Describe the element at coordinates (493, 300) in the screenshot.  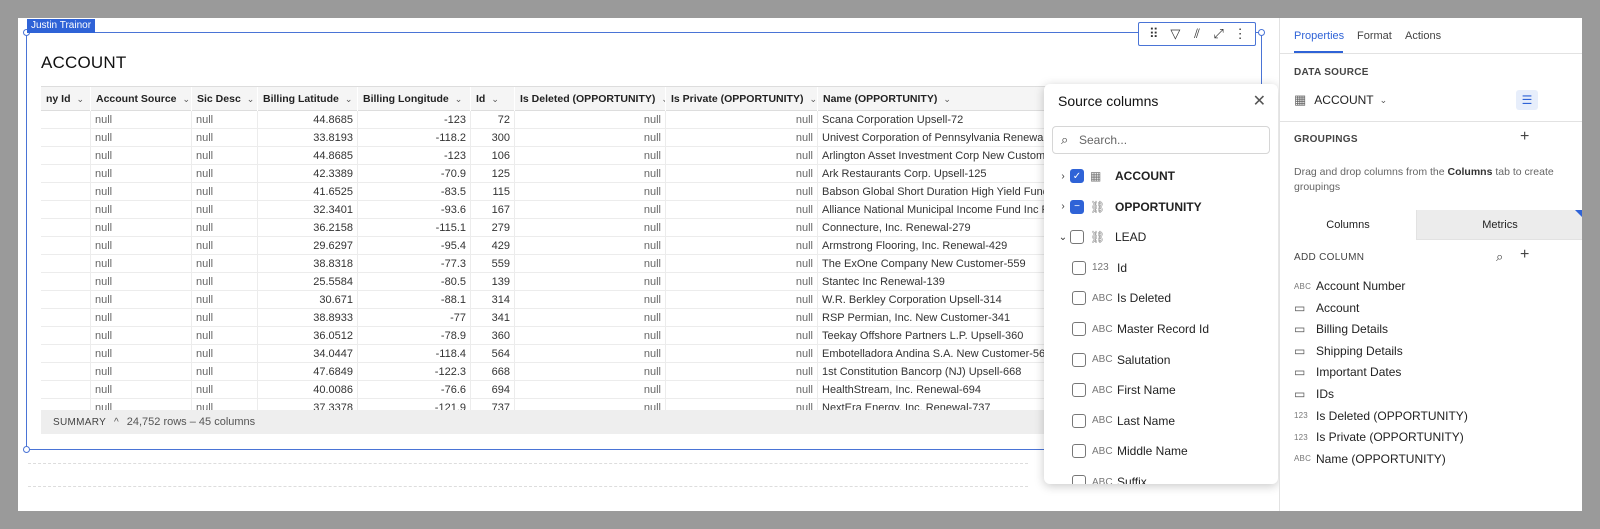
I see `table-cell: 314` at that location.